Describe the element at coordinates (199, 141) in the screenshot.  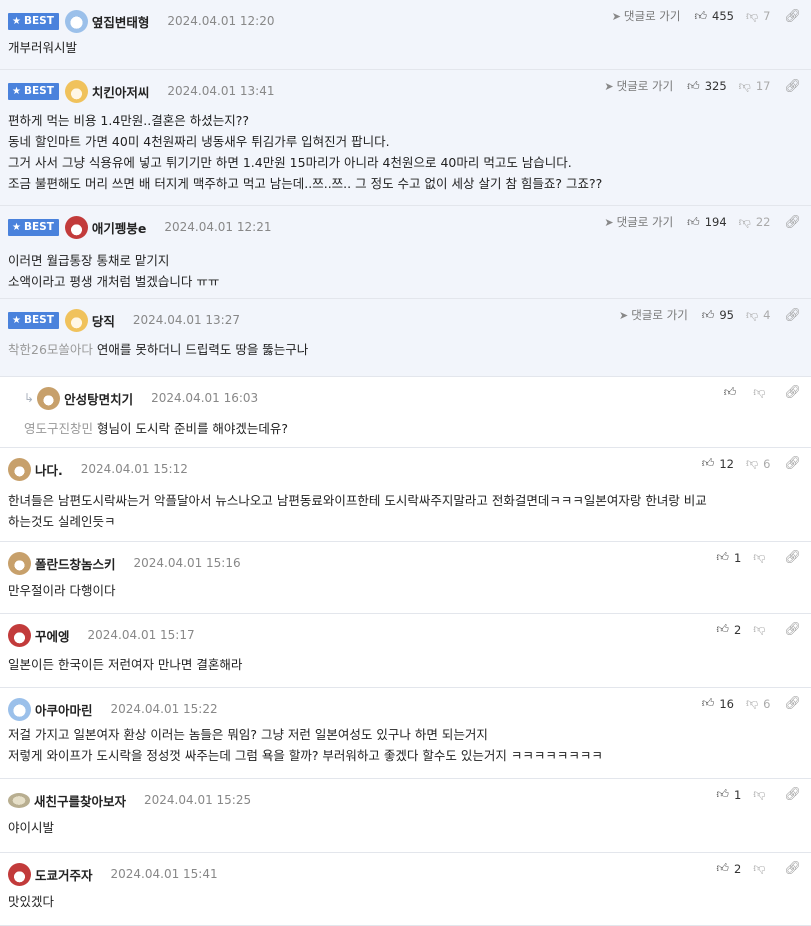
I see `comment-text: 동네 할인마트 가면 40미 4천원짜리 냉동새우 튀김가루 입혀진거 팝니다.` at that location.